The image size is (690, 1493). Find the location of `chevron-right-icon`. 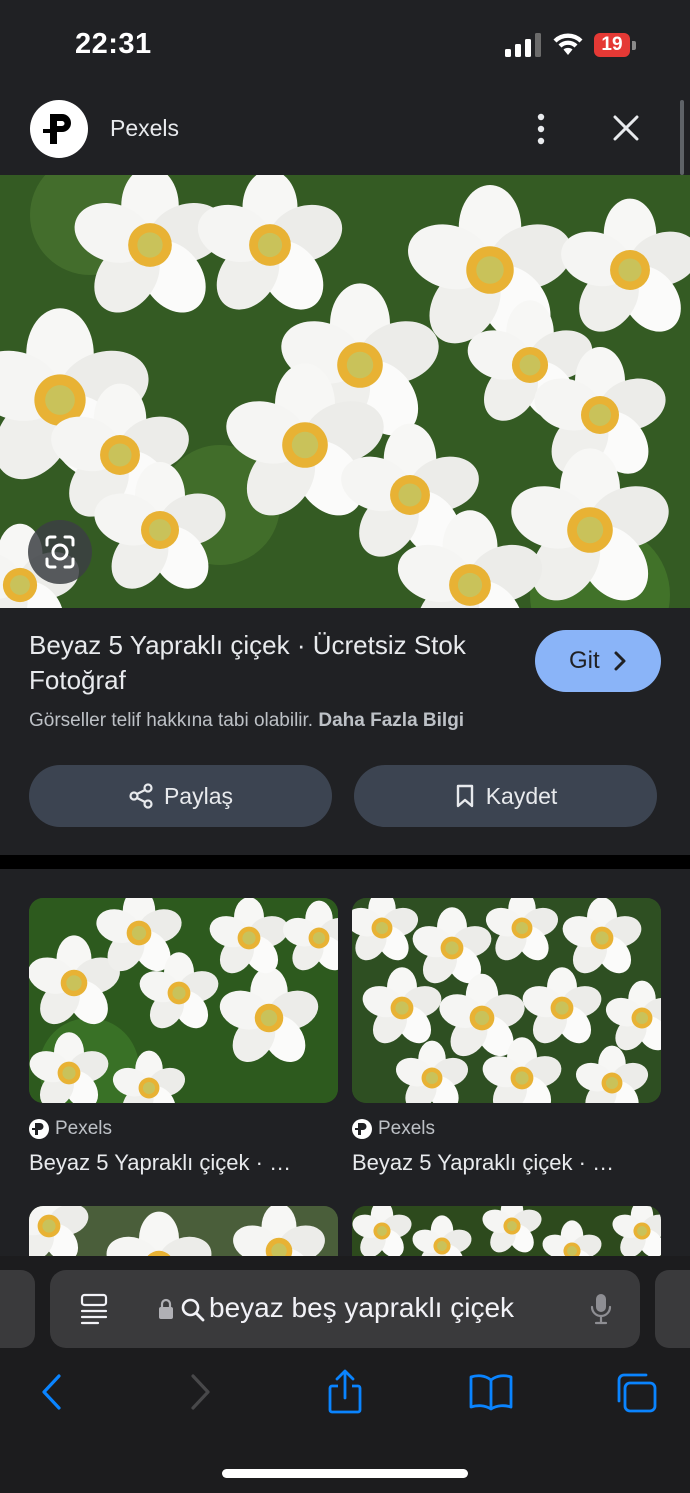

chevron-right-icon is located at coordinates (620, 661).